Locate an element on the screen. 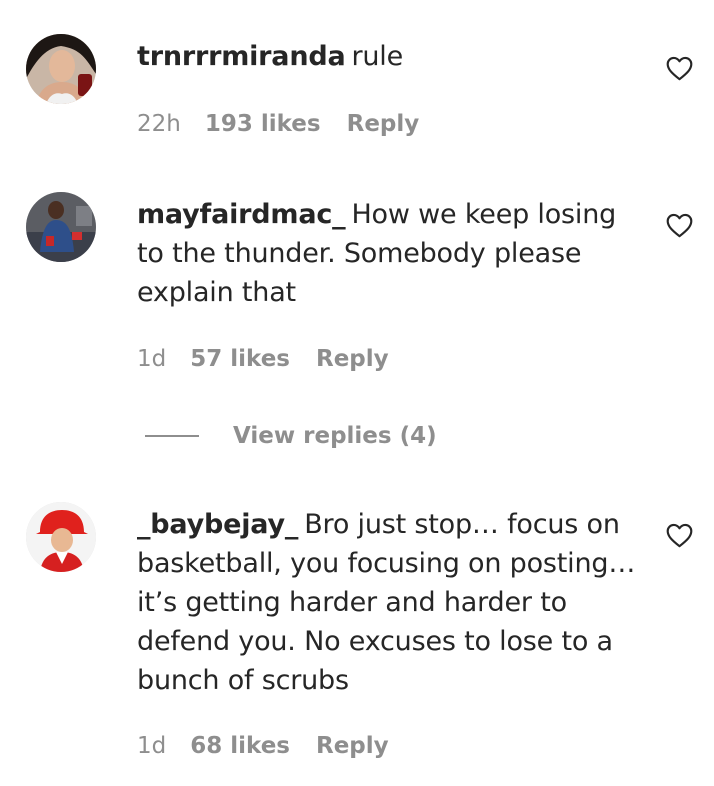  view-replies-button: View replies (4) is located at coordinates (291, 436).